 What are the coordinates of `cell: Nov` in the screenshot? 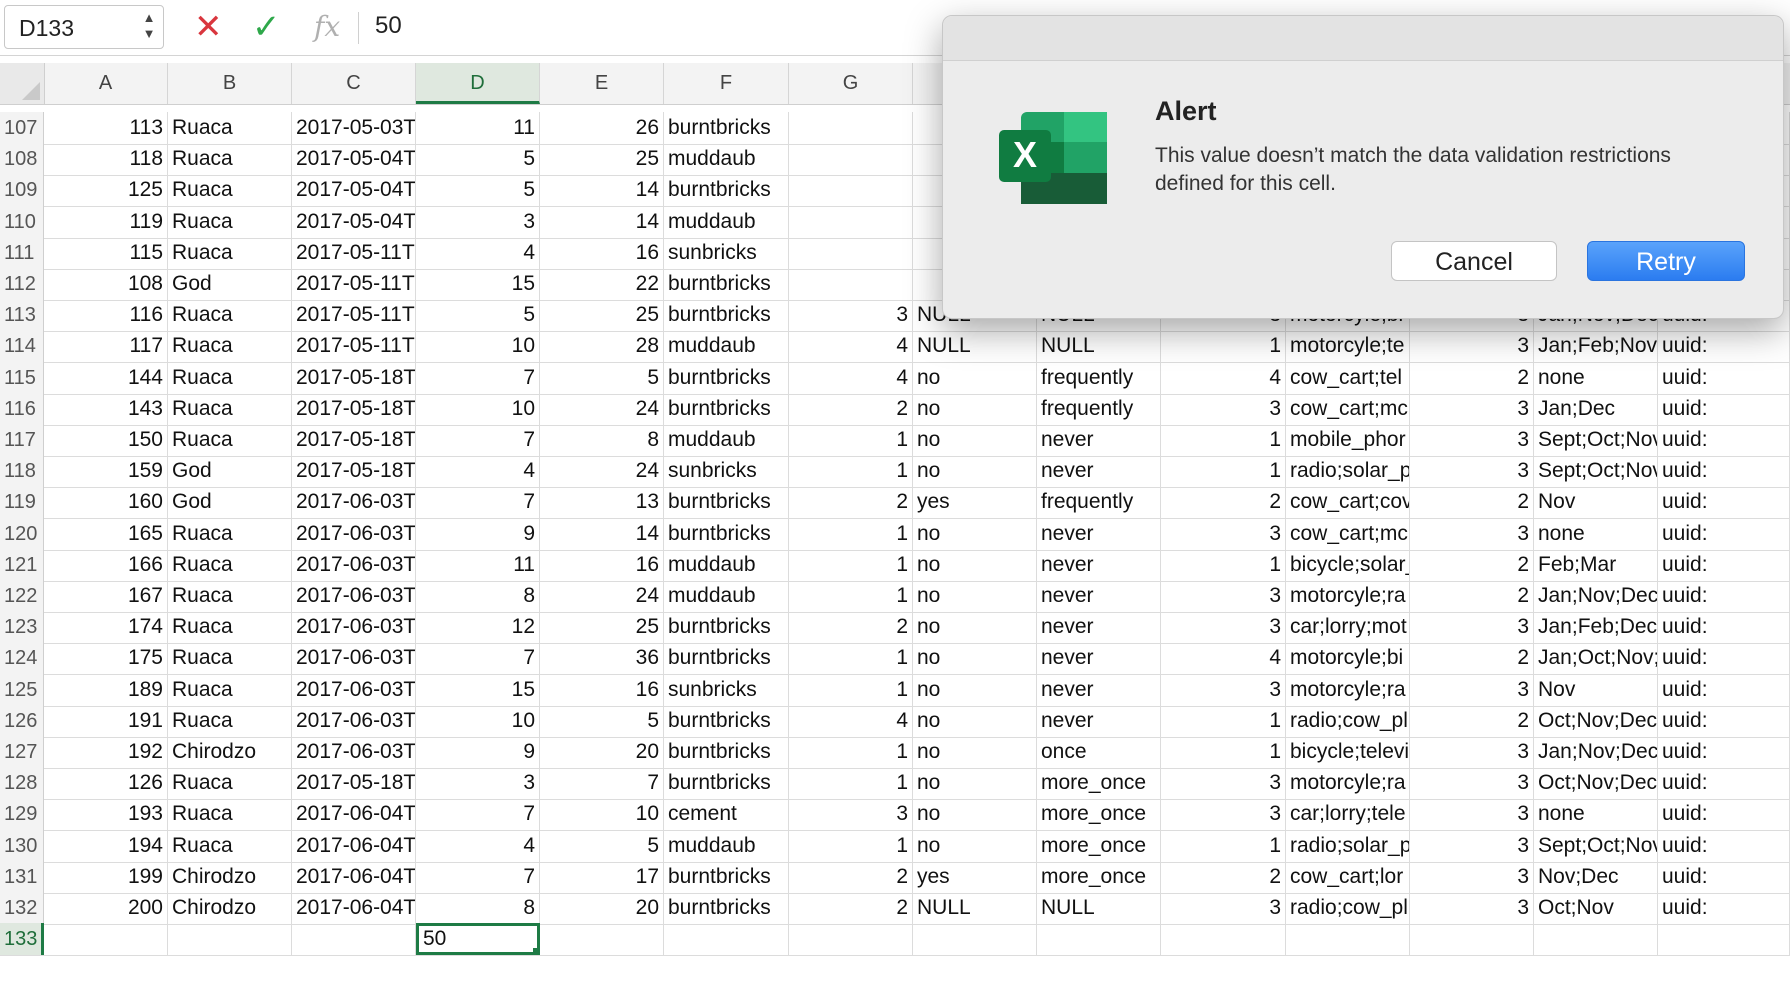 It's located at (1596, 502).